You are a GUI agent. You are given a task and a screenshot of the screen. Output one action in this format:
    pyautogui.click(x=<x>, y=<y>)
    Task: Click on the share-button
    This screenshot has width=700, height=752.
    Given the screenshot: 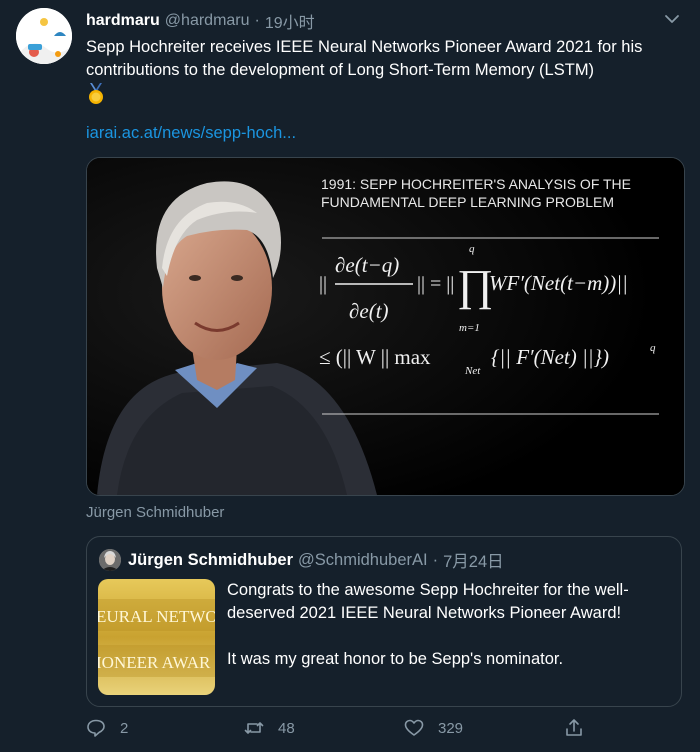 What is the action you would take?
    pyautogui.click(x=581, y=728)
    